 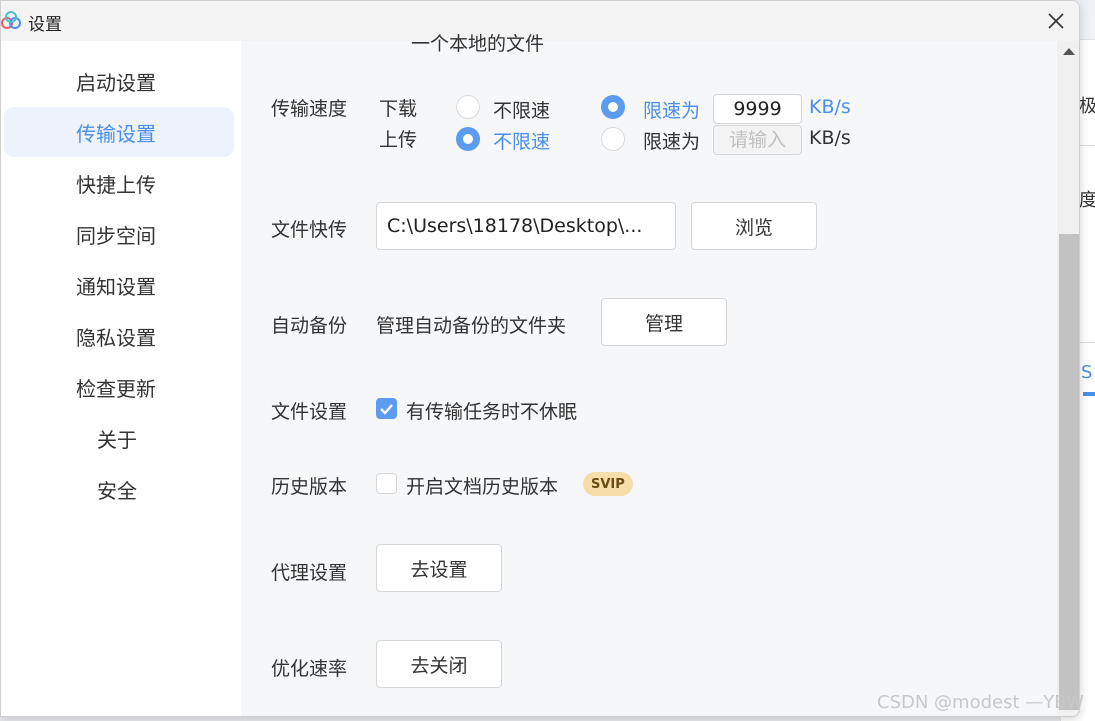 I want to click on sidebar-item-quick-upload: 快捷上传, so click(x=119, y=183).